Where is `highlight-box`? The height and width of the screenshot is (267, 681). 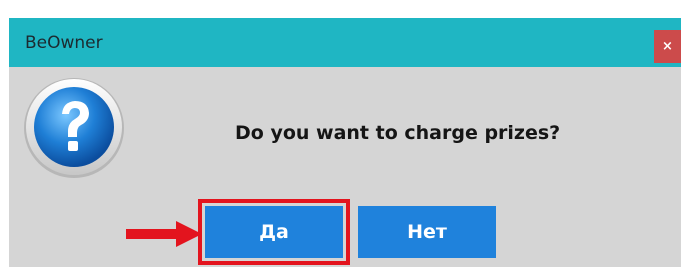
highlight-box is located at coordinates (274, 232).